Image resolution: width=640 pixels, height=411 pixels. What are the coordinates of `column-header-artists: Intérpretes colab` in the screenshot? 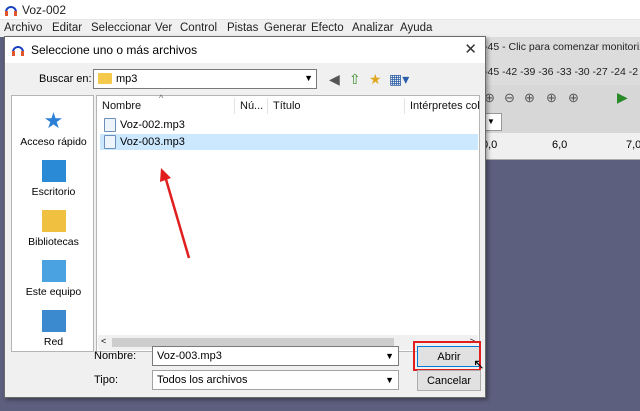 It's located at (445, 106).